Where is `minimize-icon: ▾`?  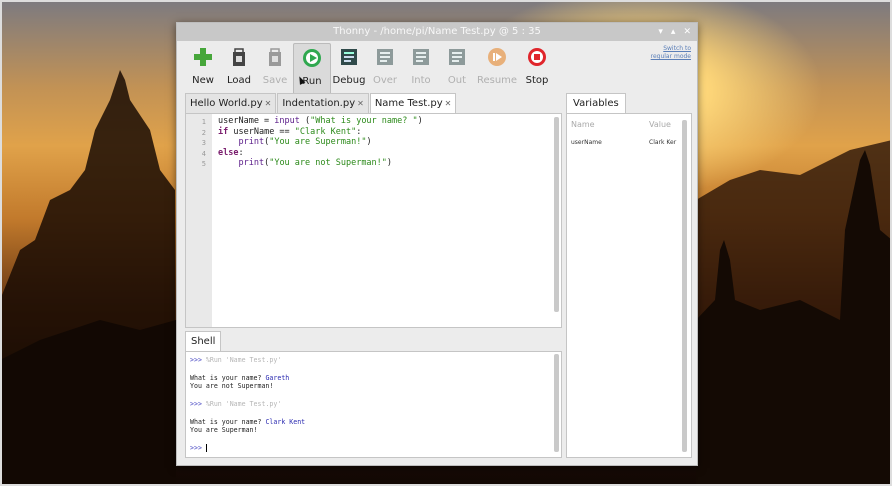
minimize-icon: ▾ is located at coordinates (660, 32).